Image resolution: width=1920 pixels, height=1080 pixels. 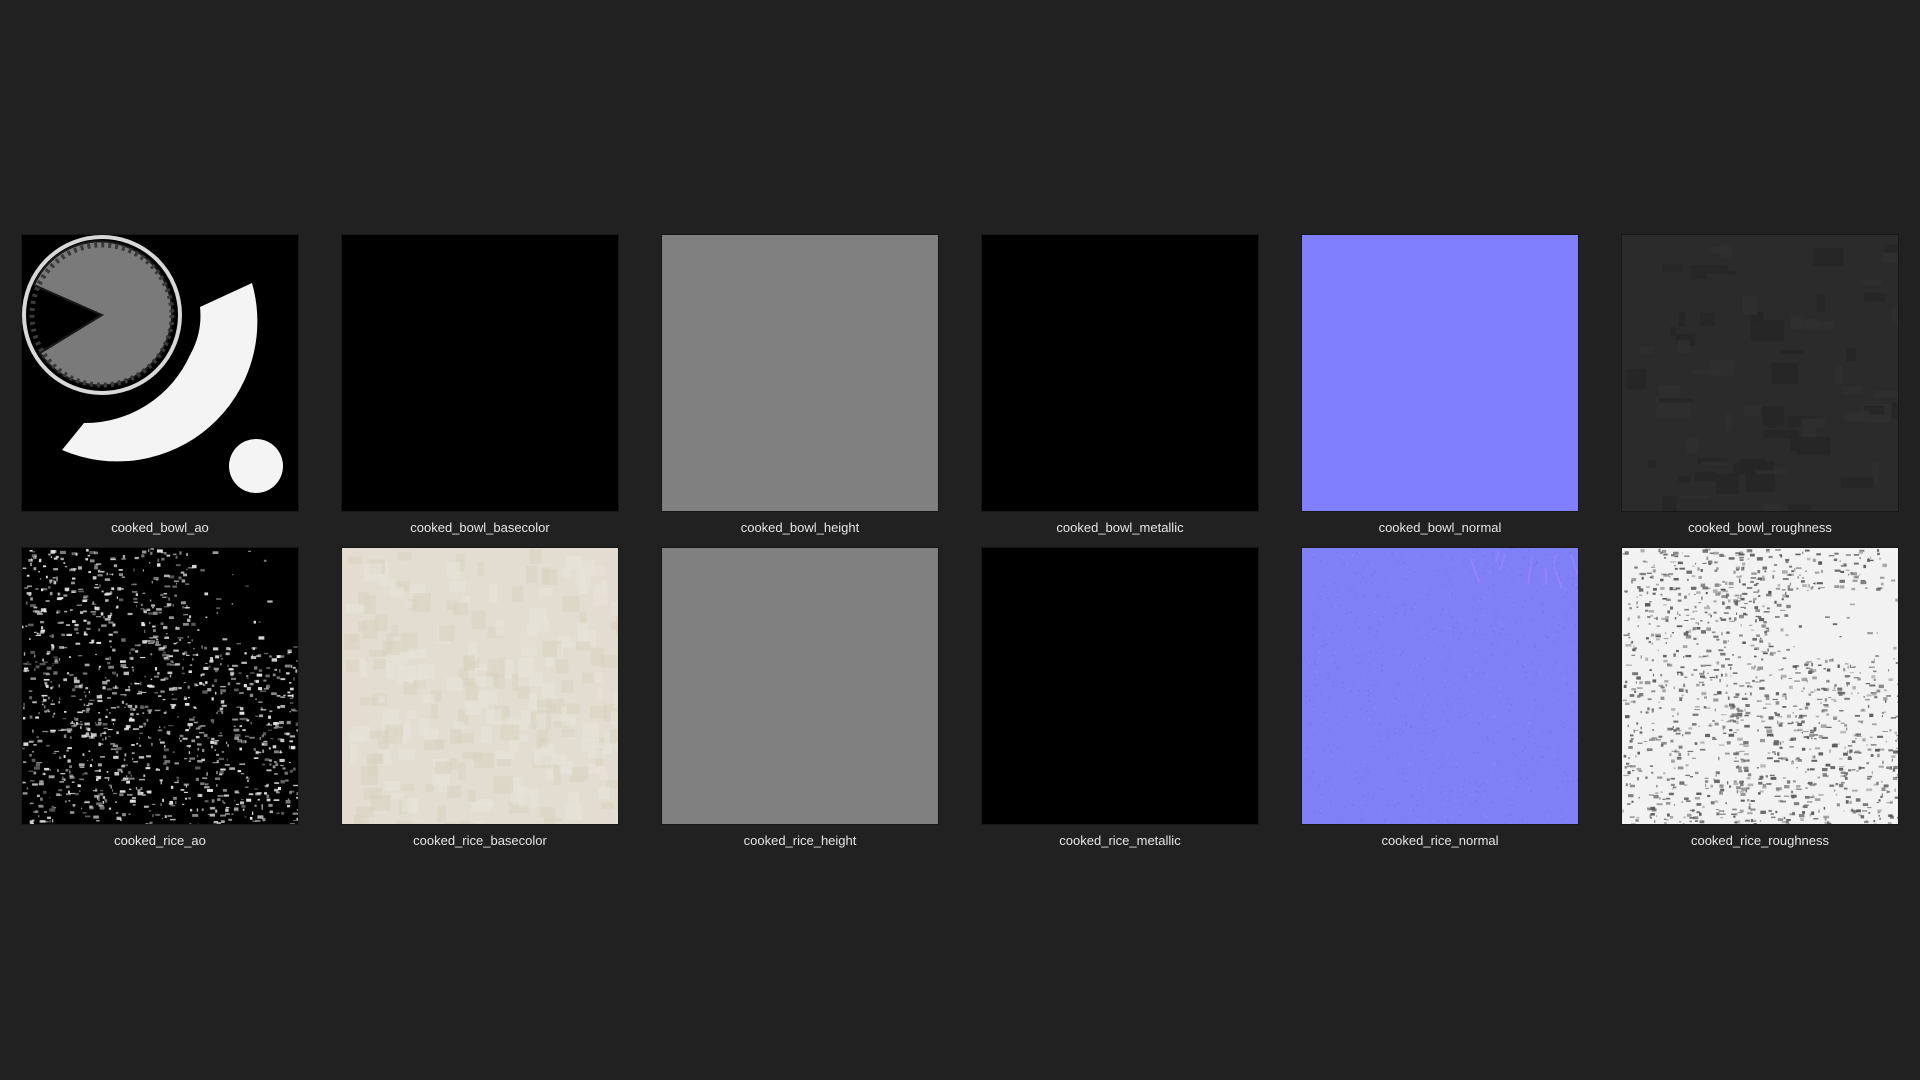 I want to click on texture-item: cooked_bowl_normal, so click(x=1440, y=385).